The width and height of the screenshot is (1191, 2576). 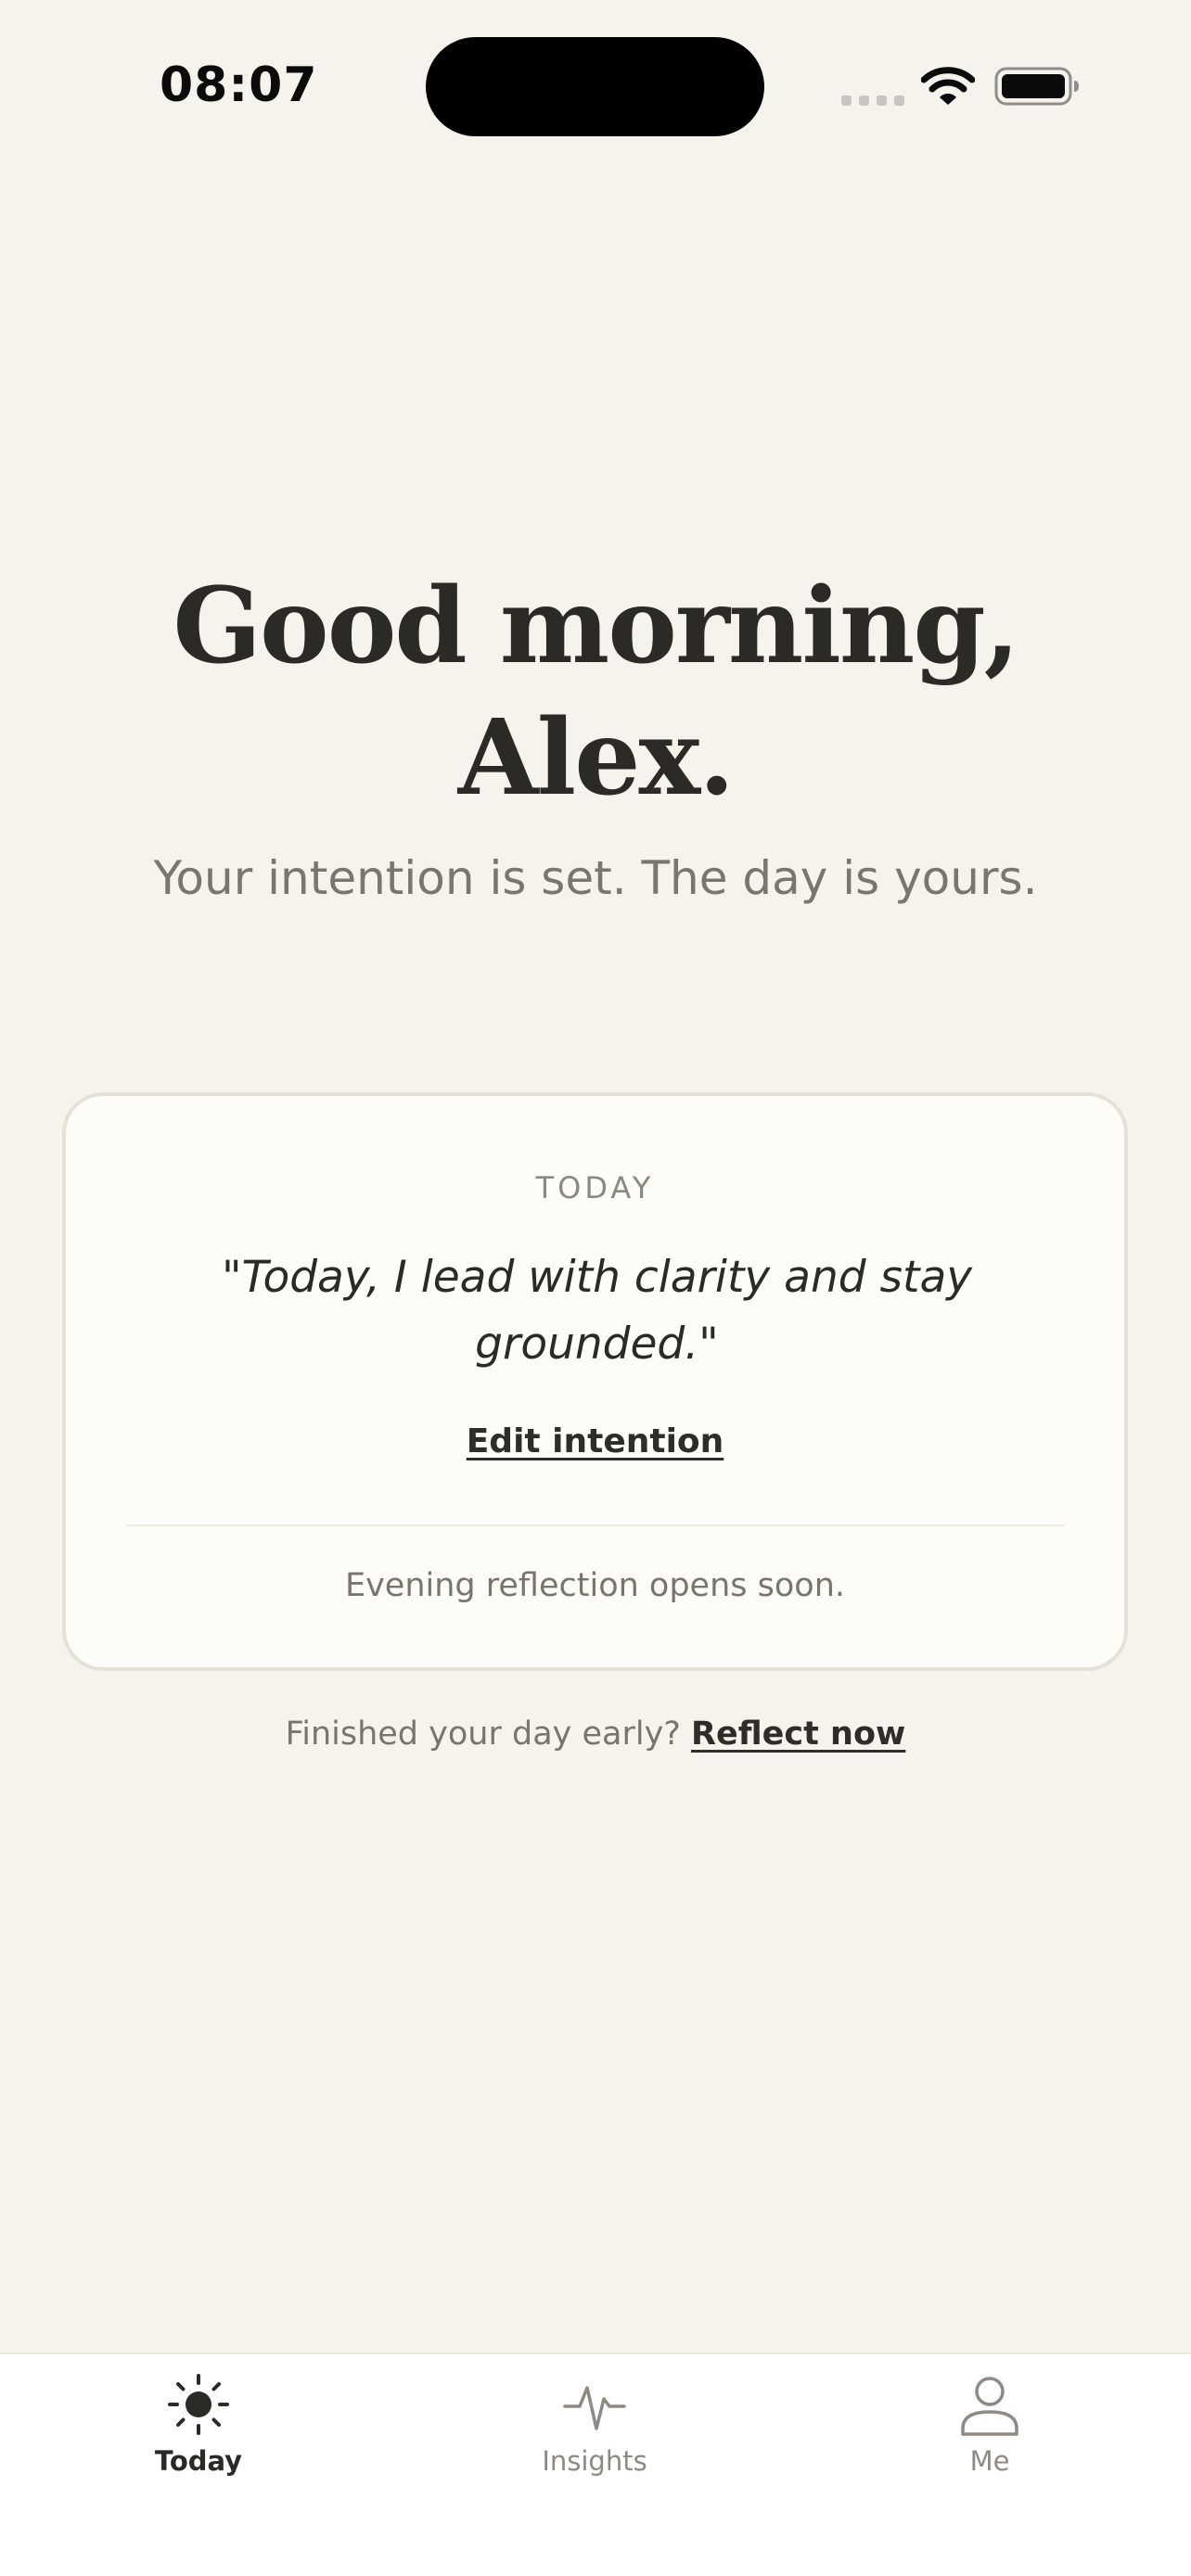 I want to click on tab-insights: Insights, so click(x=595, y=2428).